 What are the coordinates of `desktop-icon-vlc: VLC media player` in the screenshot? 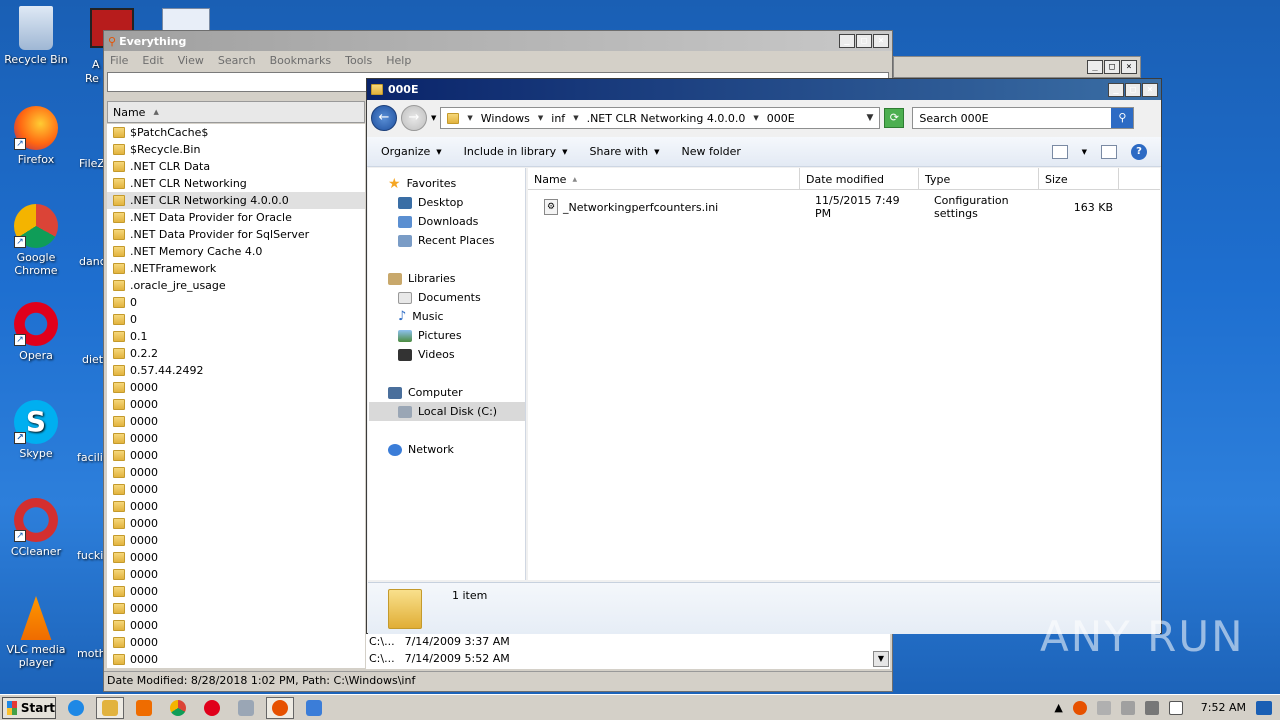 It's located at (36, 632).